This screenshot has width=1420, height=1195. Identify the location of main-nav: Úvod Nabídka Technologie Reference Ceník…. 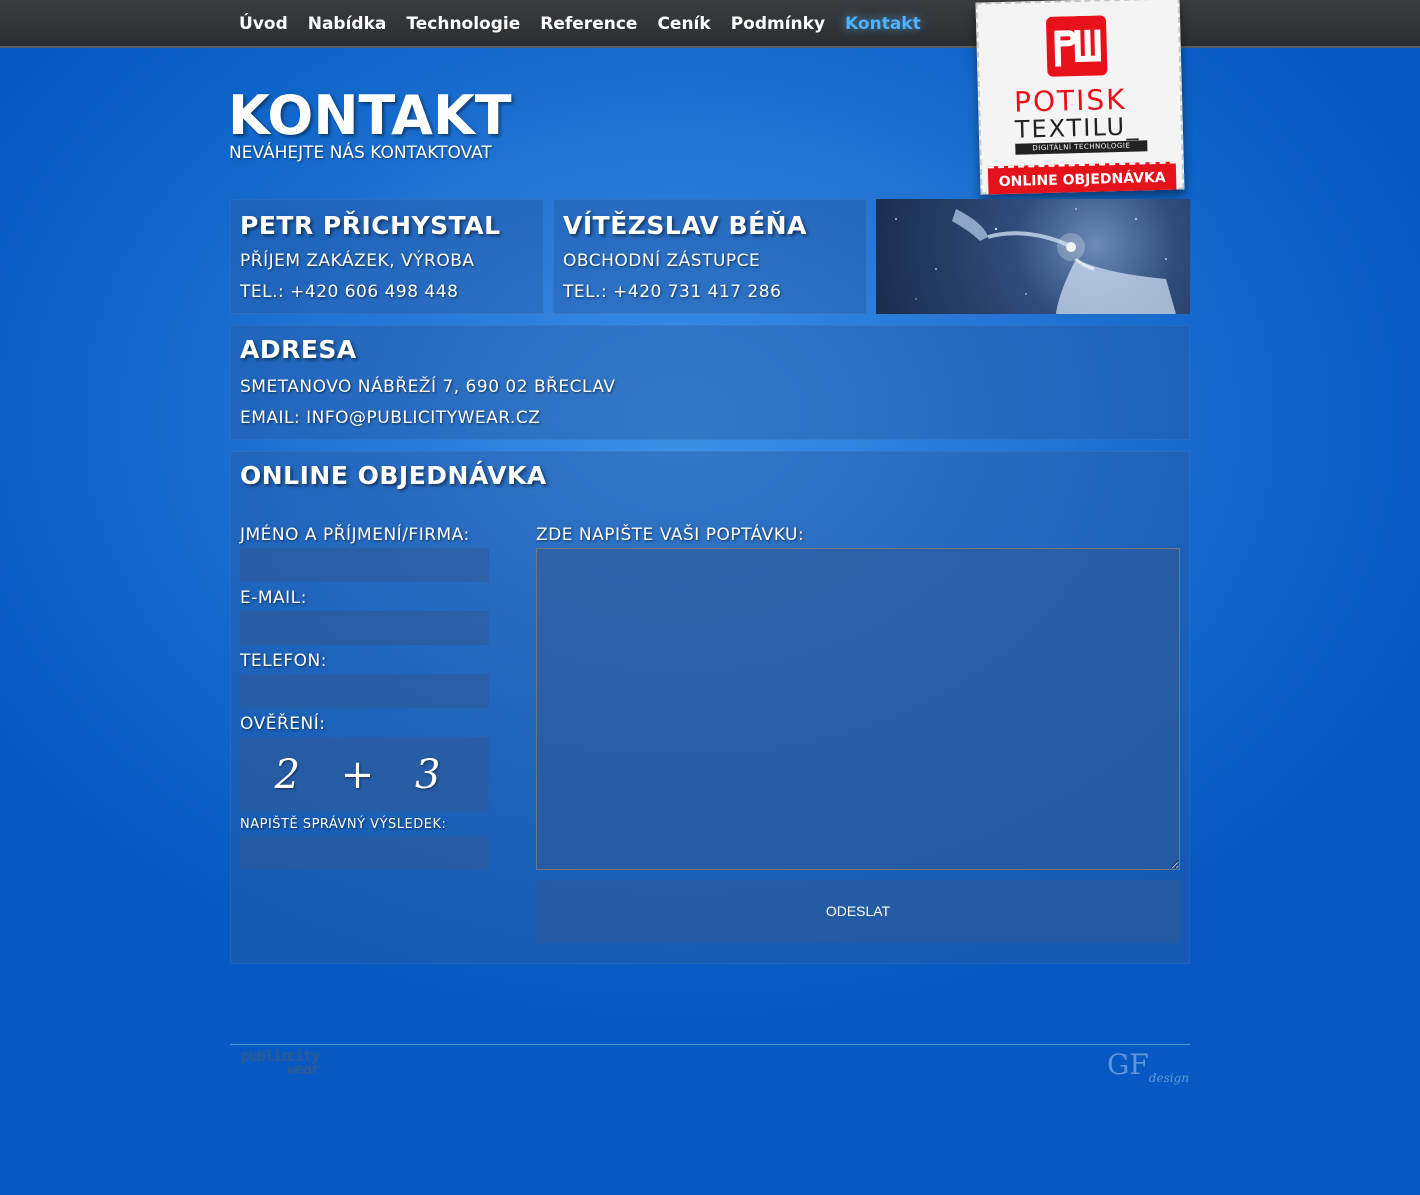
(580, 24).